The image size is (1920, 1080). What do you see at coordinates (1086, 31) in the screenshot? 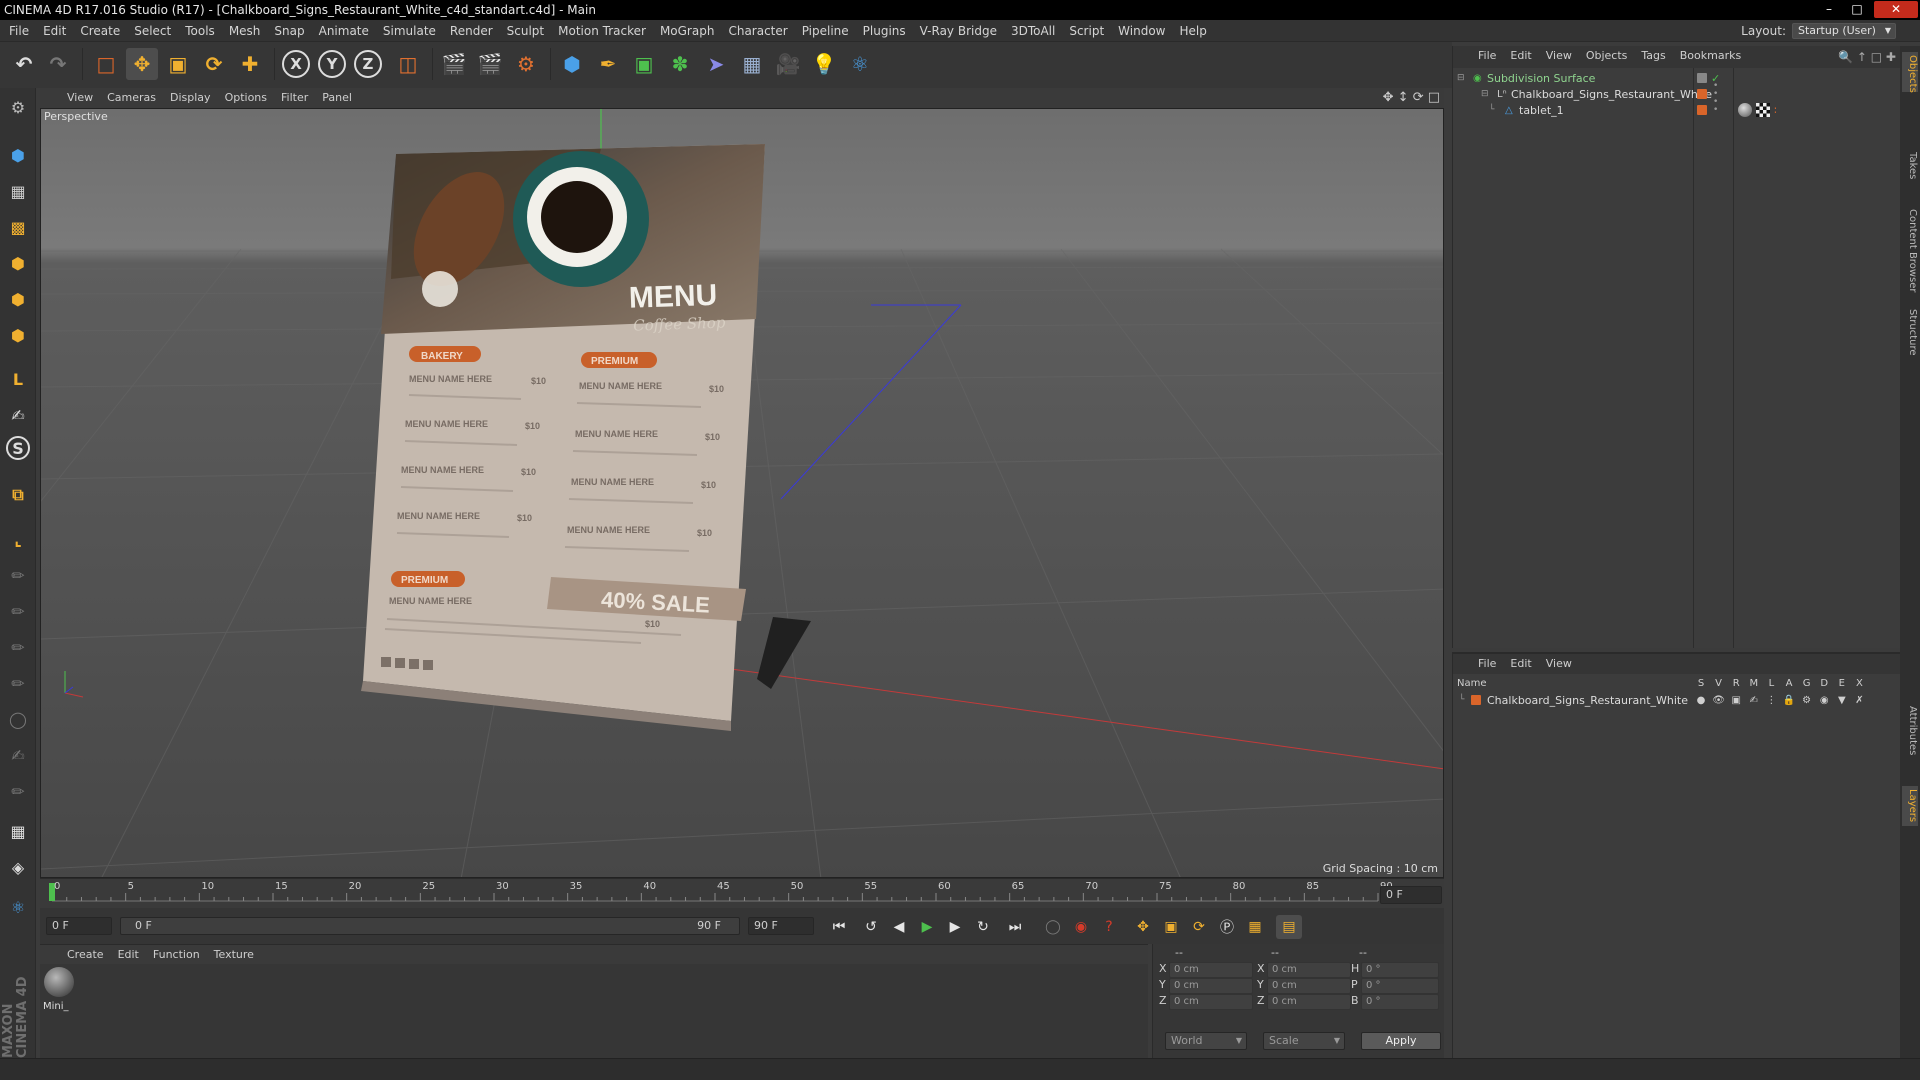
I see `menu-script: Script` at bounding box center [1086, 31].